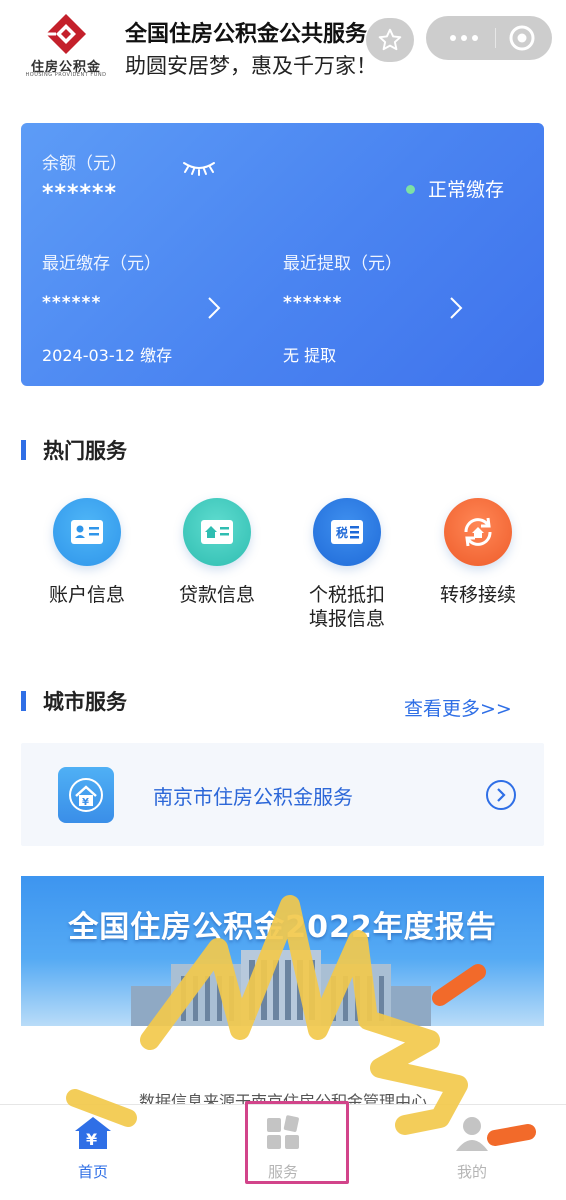 Image resolution: width=566 pixels, height=1200 pixels. What do you see at coordinates (495, 38) in the screenshot?
I see `capsule-divider` at bounding box center [495, 38].